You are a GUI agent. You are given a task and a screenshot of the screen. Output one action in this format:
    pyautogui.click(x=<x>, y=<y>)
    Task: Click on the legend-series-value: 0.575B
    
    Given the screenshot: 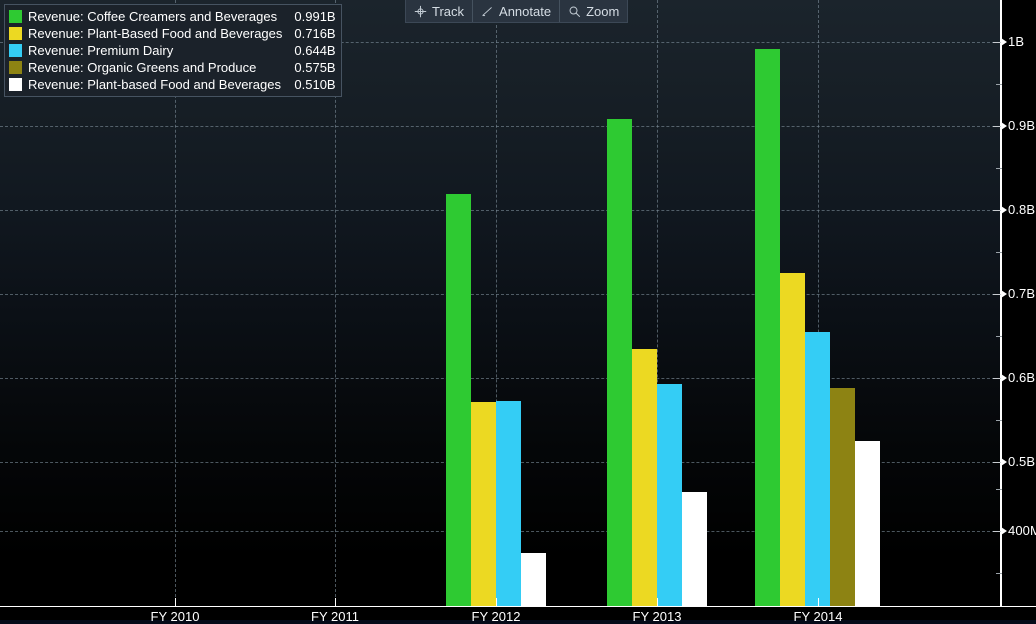 What is the action you would take?
    pyautogui.click(x=315, y=67)
    